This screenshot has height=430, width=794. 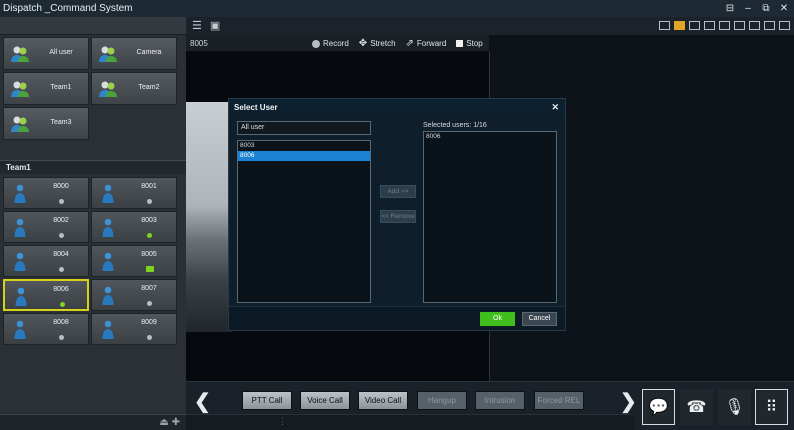 What do you see at coordinates (679, 25) in the screenshot?
I see `layout-2-icon` at bounding box center [679, 25].